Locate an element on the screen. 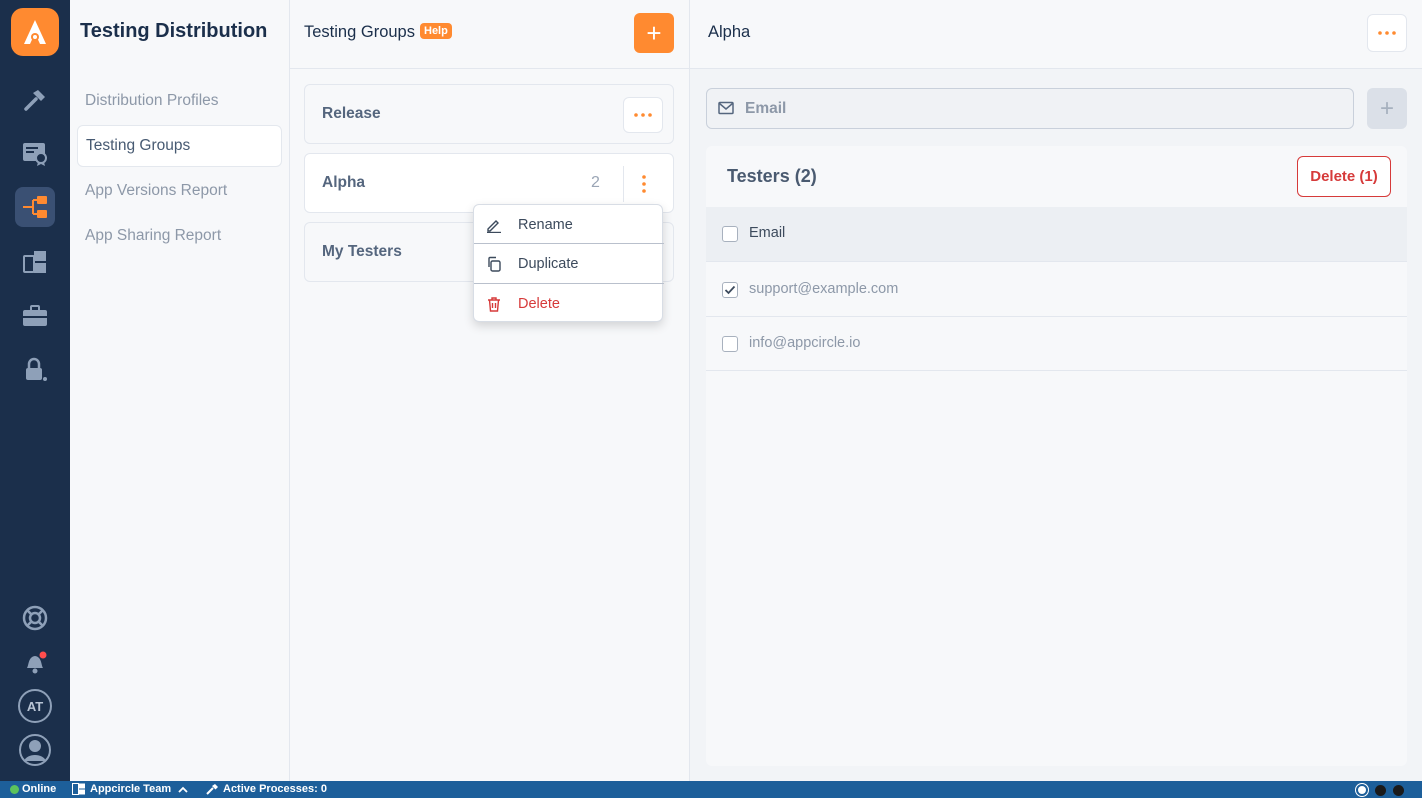  trash-icon is located at coordinates (494, 304).